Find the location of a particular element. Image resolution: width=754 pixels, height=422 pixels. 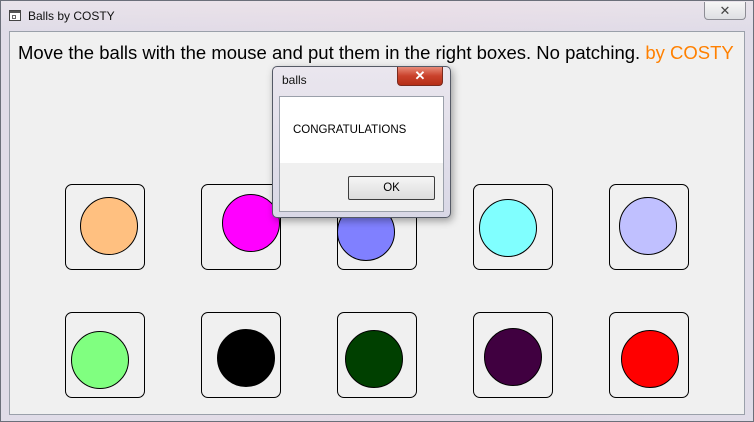

dialog-message-area: CONGRATULATIONS is located at coordinates (361, 130).